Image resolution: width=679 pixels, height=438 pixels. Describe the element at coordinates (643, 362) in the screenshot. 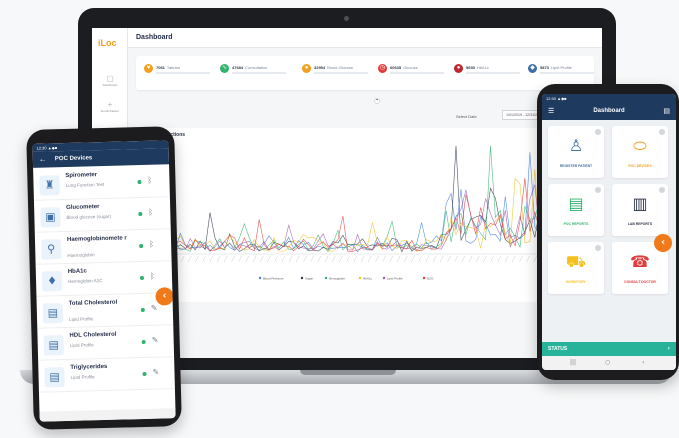

I see `back-icon: ‹` at that location.